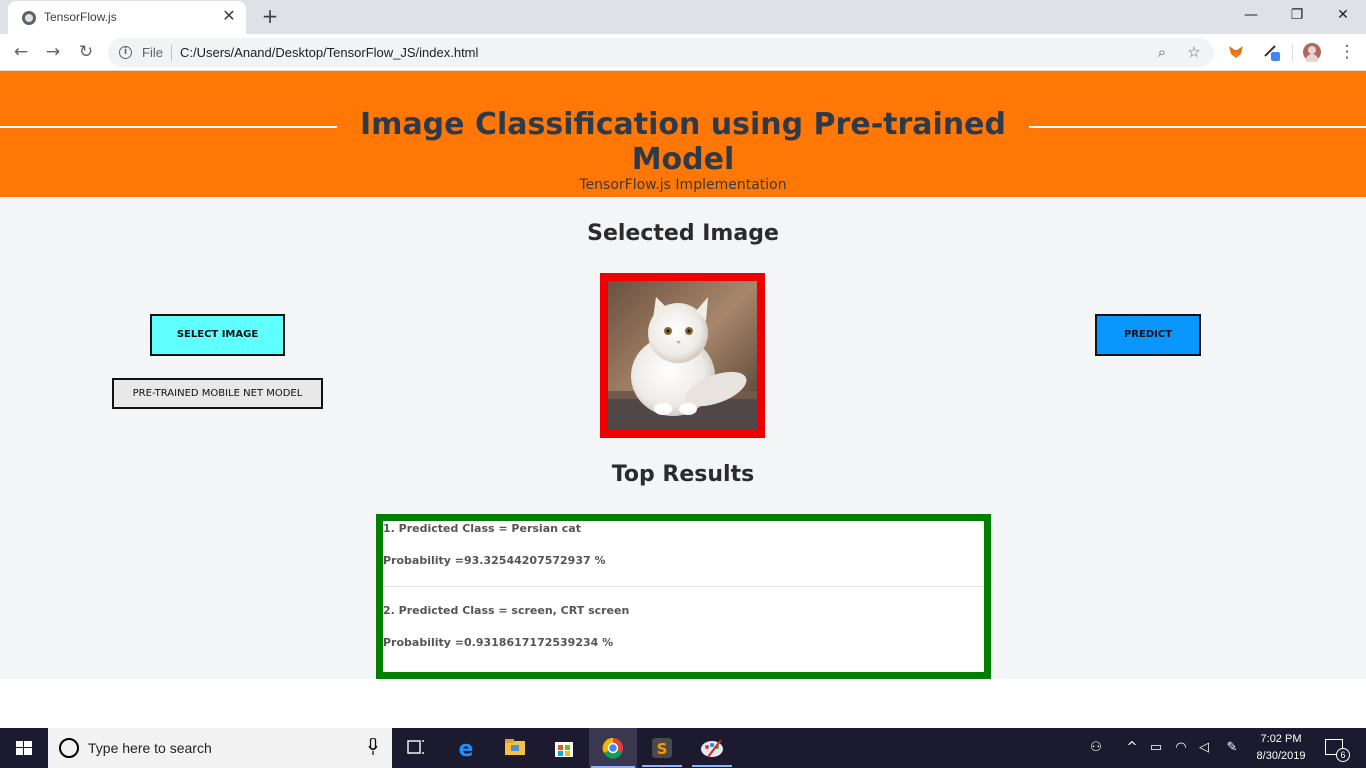  What do you see at coordinates (1236, 52) in the screenshot?
I see `metamask-fox-icon` at bounding box center [1236, 52].